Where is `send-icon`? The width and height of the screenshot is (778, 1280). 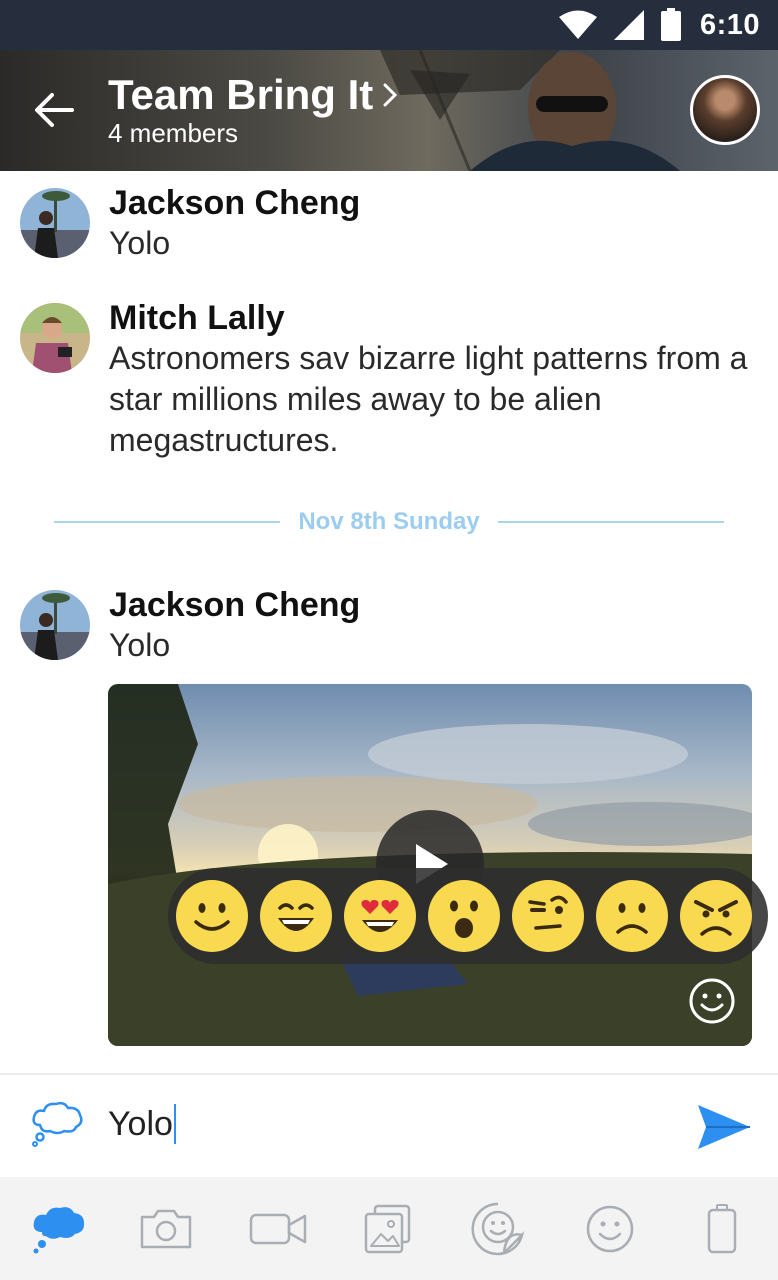 send-icon is located at coordinates (724, 1127).